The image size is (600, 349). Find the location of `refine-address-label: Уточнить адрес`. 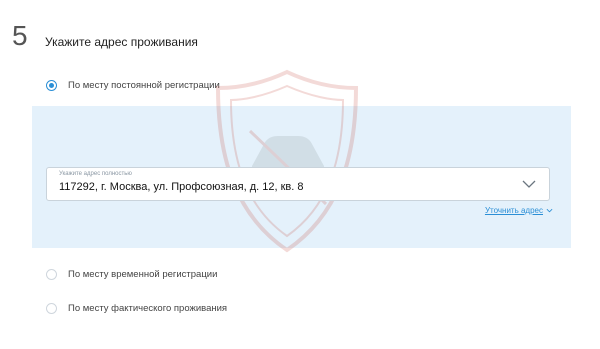

refine-address-label: Уточнить адрес is located at coordinates (514, 210).